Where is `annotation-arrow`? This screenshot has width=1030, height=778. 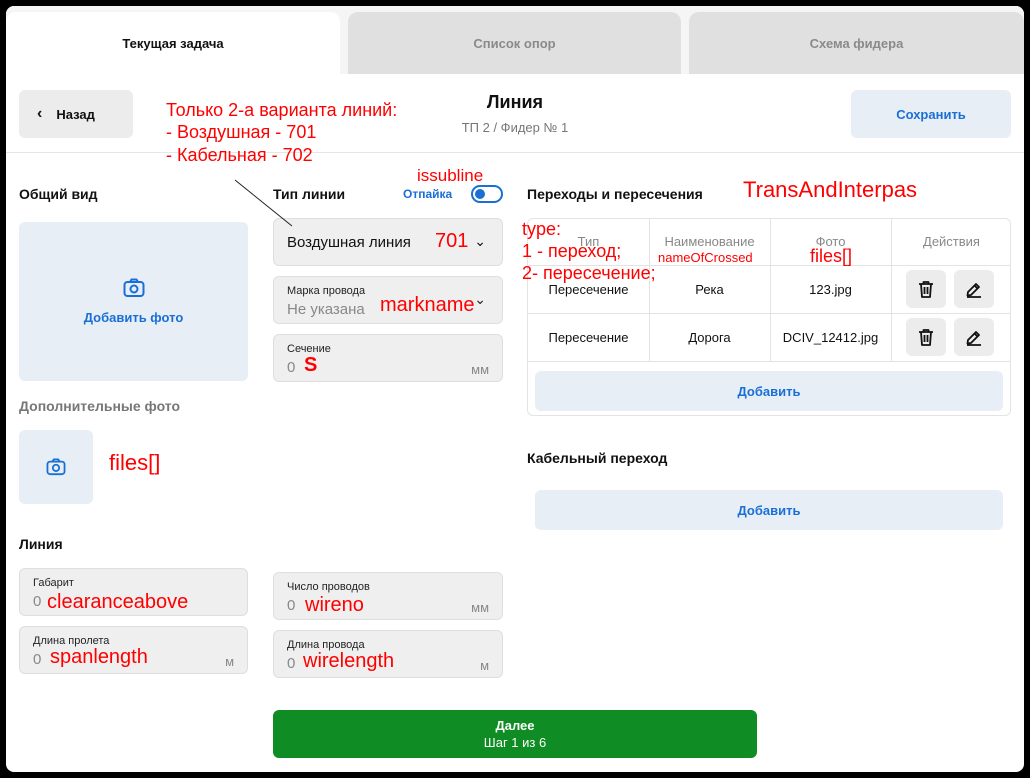 annotation-arrow is located at coordinates (263, 203).